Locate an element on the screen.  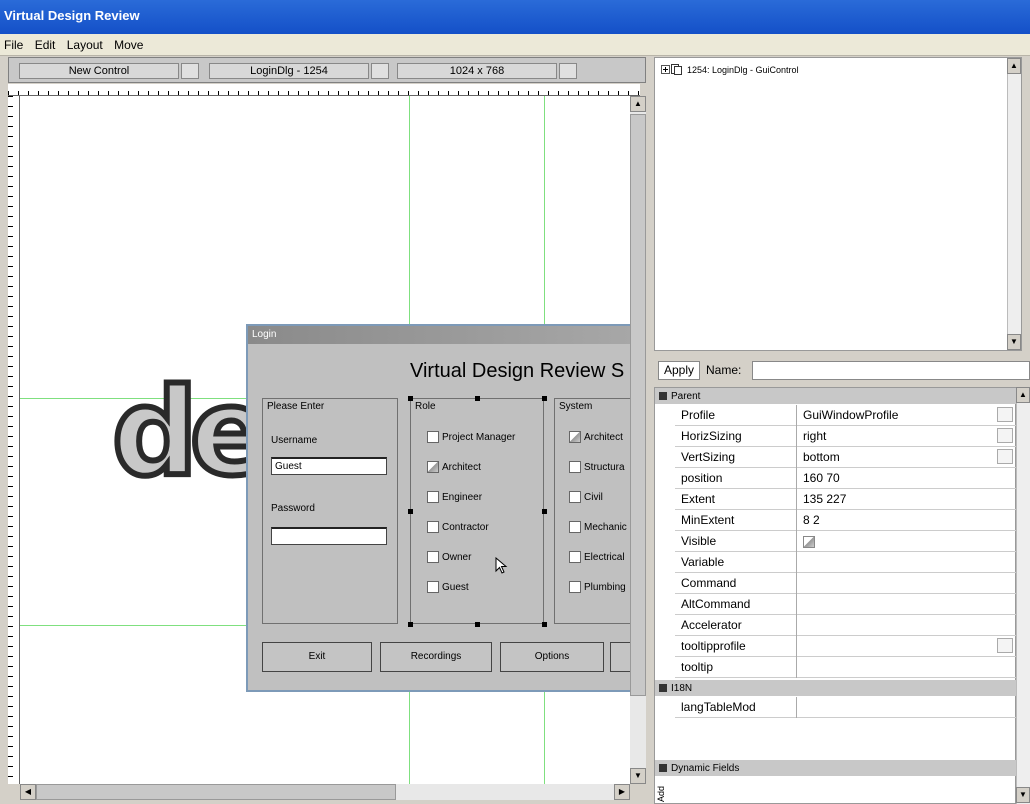
system-structural-checkbox: Structura is located at coordinates (597, 467).